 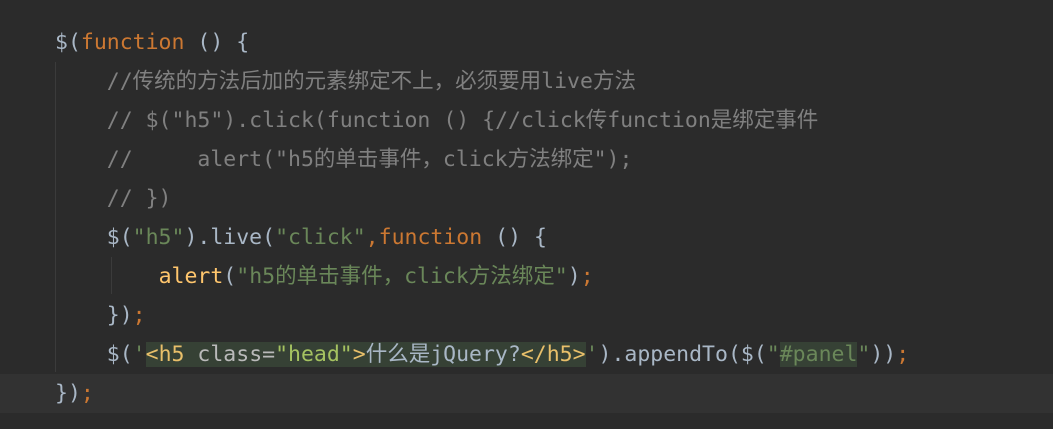 I want to click on code-line: //传统的方法后加的元素绑定不上，必须要用live方法, so click(x=526, y=81).